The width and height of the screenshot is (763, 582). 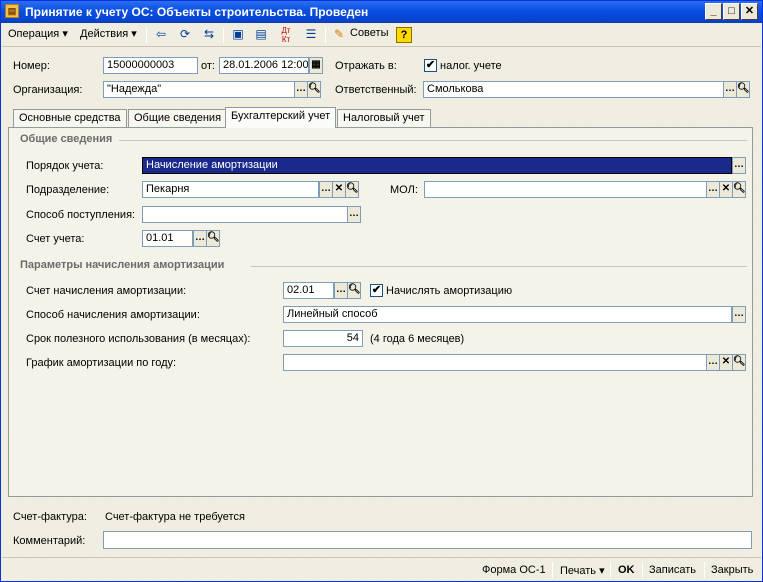 I want to click on help-button: ?, so click(x=404, y=35).